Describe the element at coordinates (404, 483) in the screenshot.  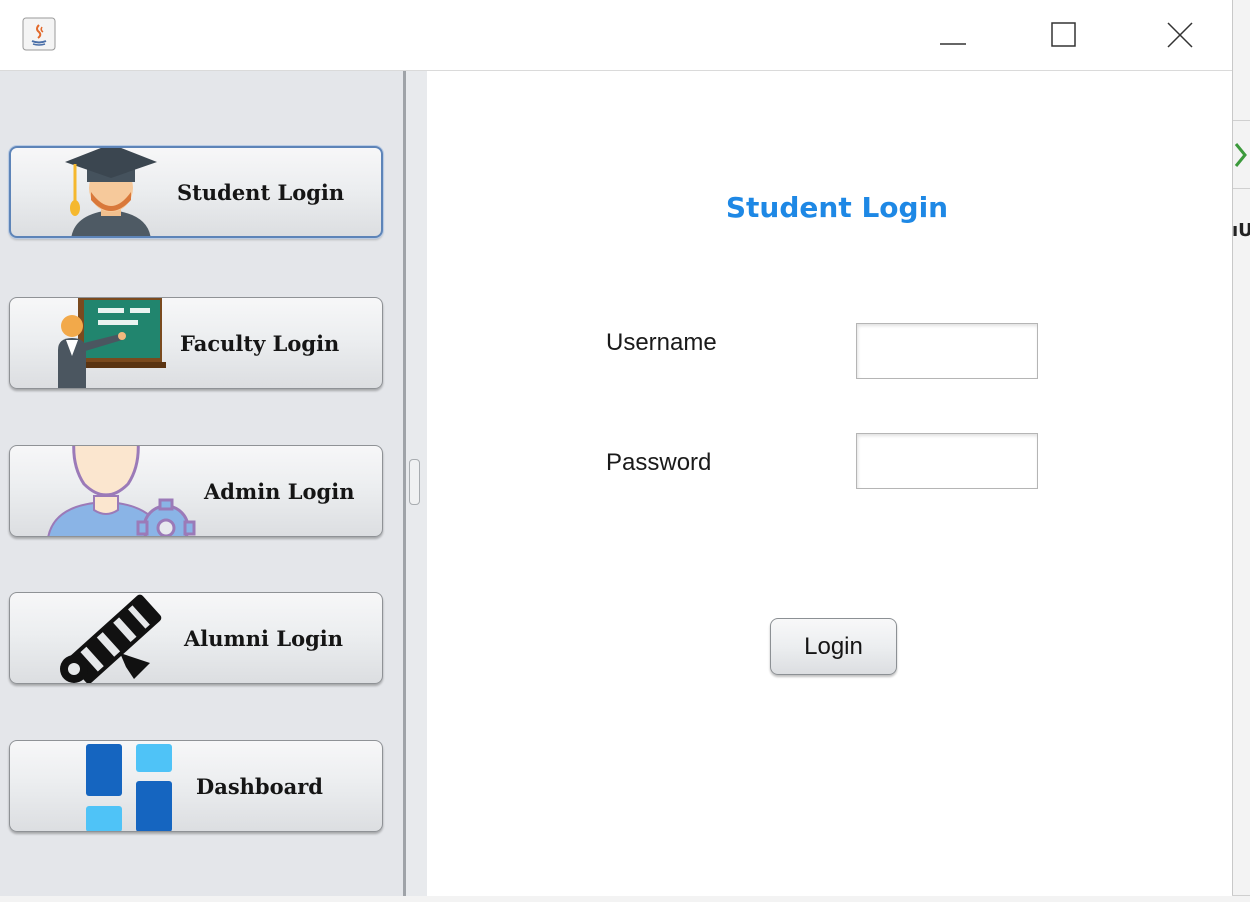
I see `divider-line` at that location.